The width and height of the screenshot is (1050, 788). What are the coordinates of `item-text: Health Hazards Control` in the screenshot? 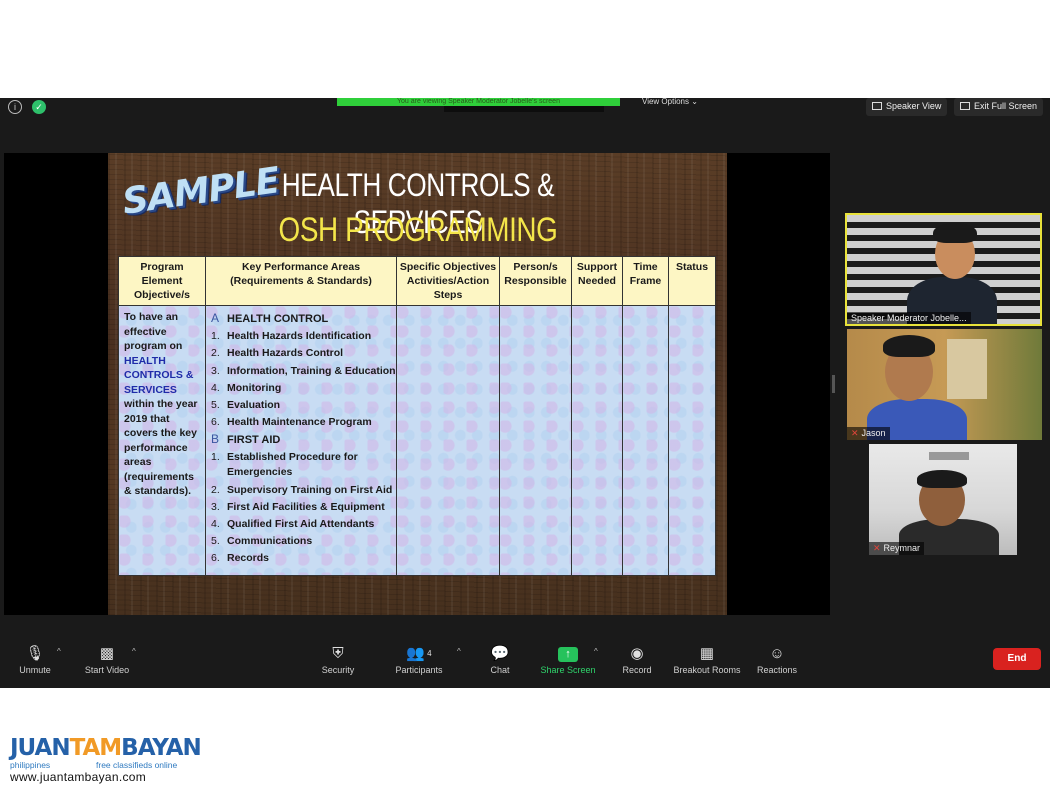 It's located at (285, 353).